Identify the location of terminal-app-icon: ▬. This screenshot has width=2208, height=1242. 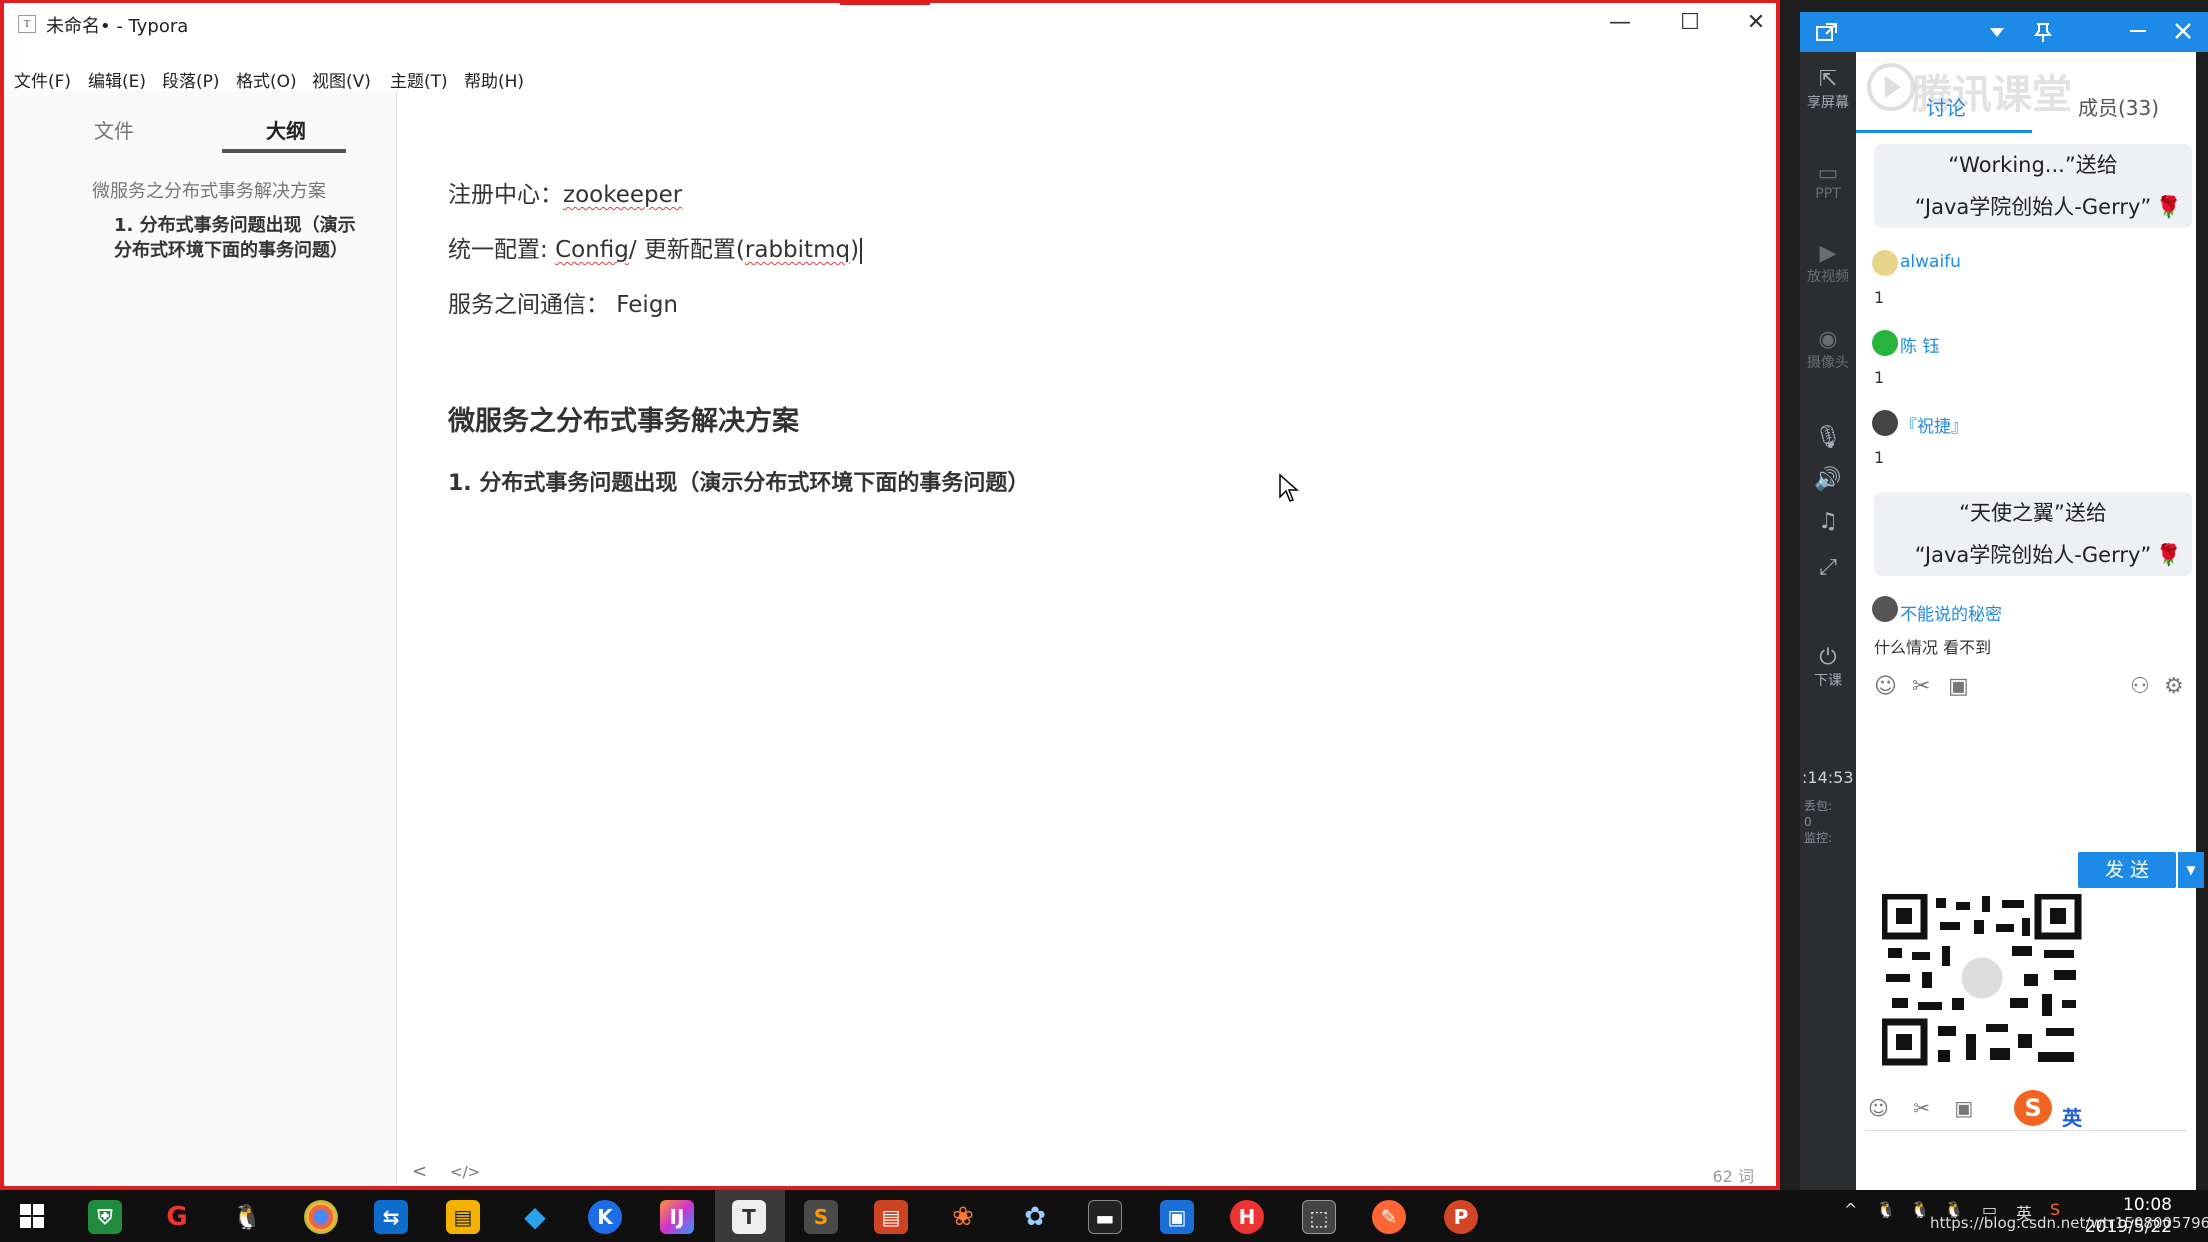
(1105, 1217).